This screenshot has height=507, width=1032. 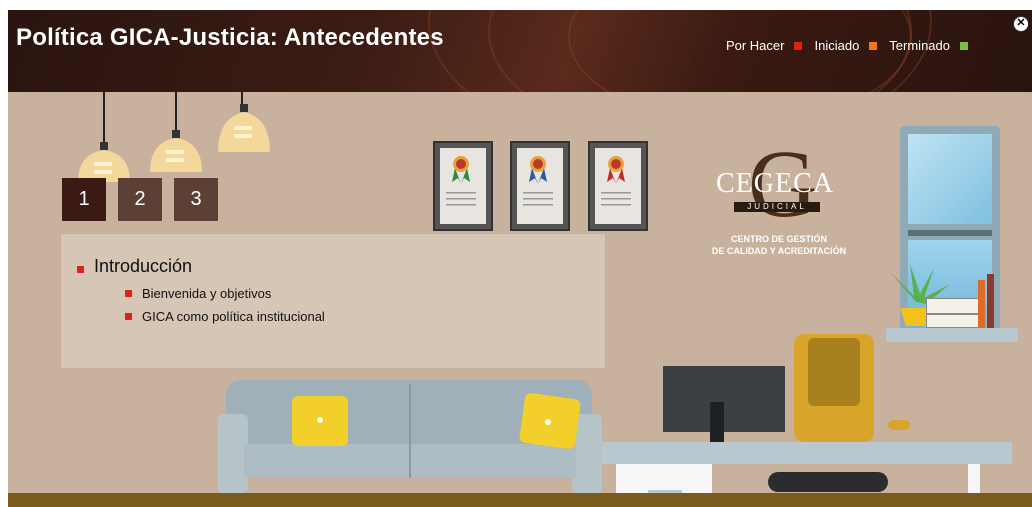 I want to click on legend-label-done: Terminado, so click(x=919, y=45).